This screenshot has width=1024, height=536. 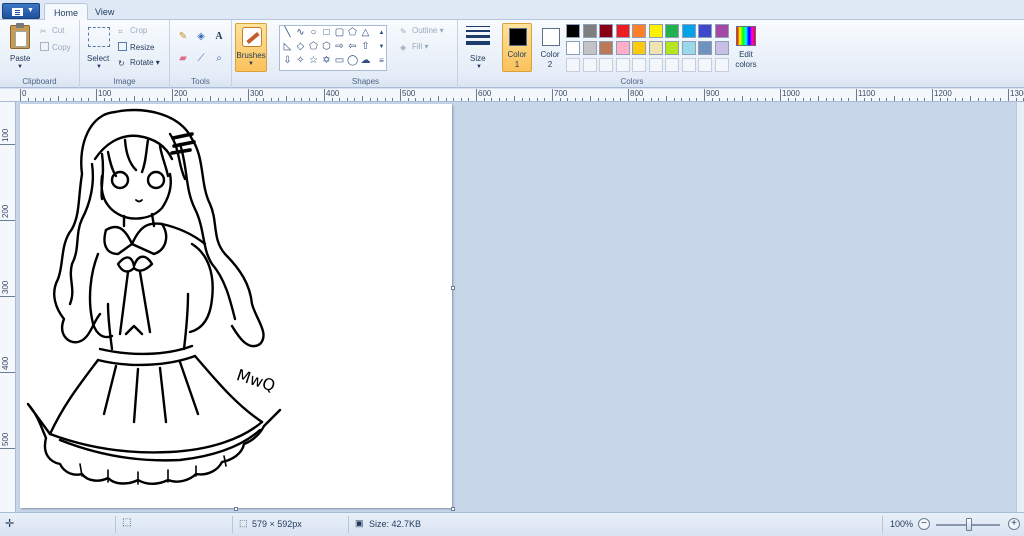 I want to click on resize-button: Resize, so click(x=136, y=47).